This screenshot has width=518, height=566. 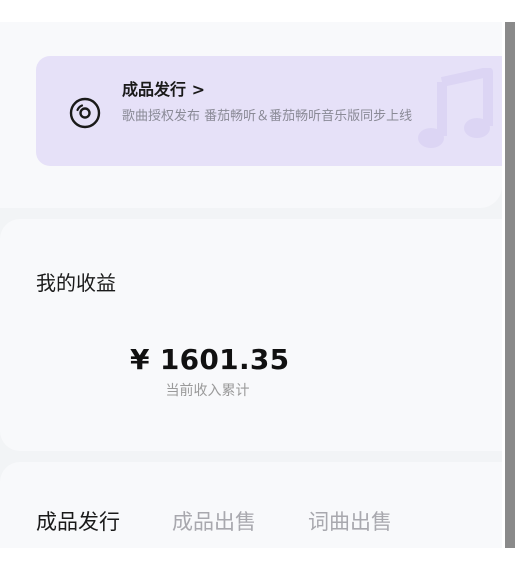 What do you see at coordinates (259, 11) in the screenshot?
I see `top-strip` at bounding box center [259, 11].